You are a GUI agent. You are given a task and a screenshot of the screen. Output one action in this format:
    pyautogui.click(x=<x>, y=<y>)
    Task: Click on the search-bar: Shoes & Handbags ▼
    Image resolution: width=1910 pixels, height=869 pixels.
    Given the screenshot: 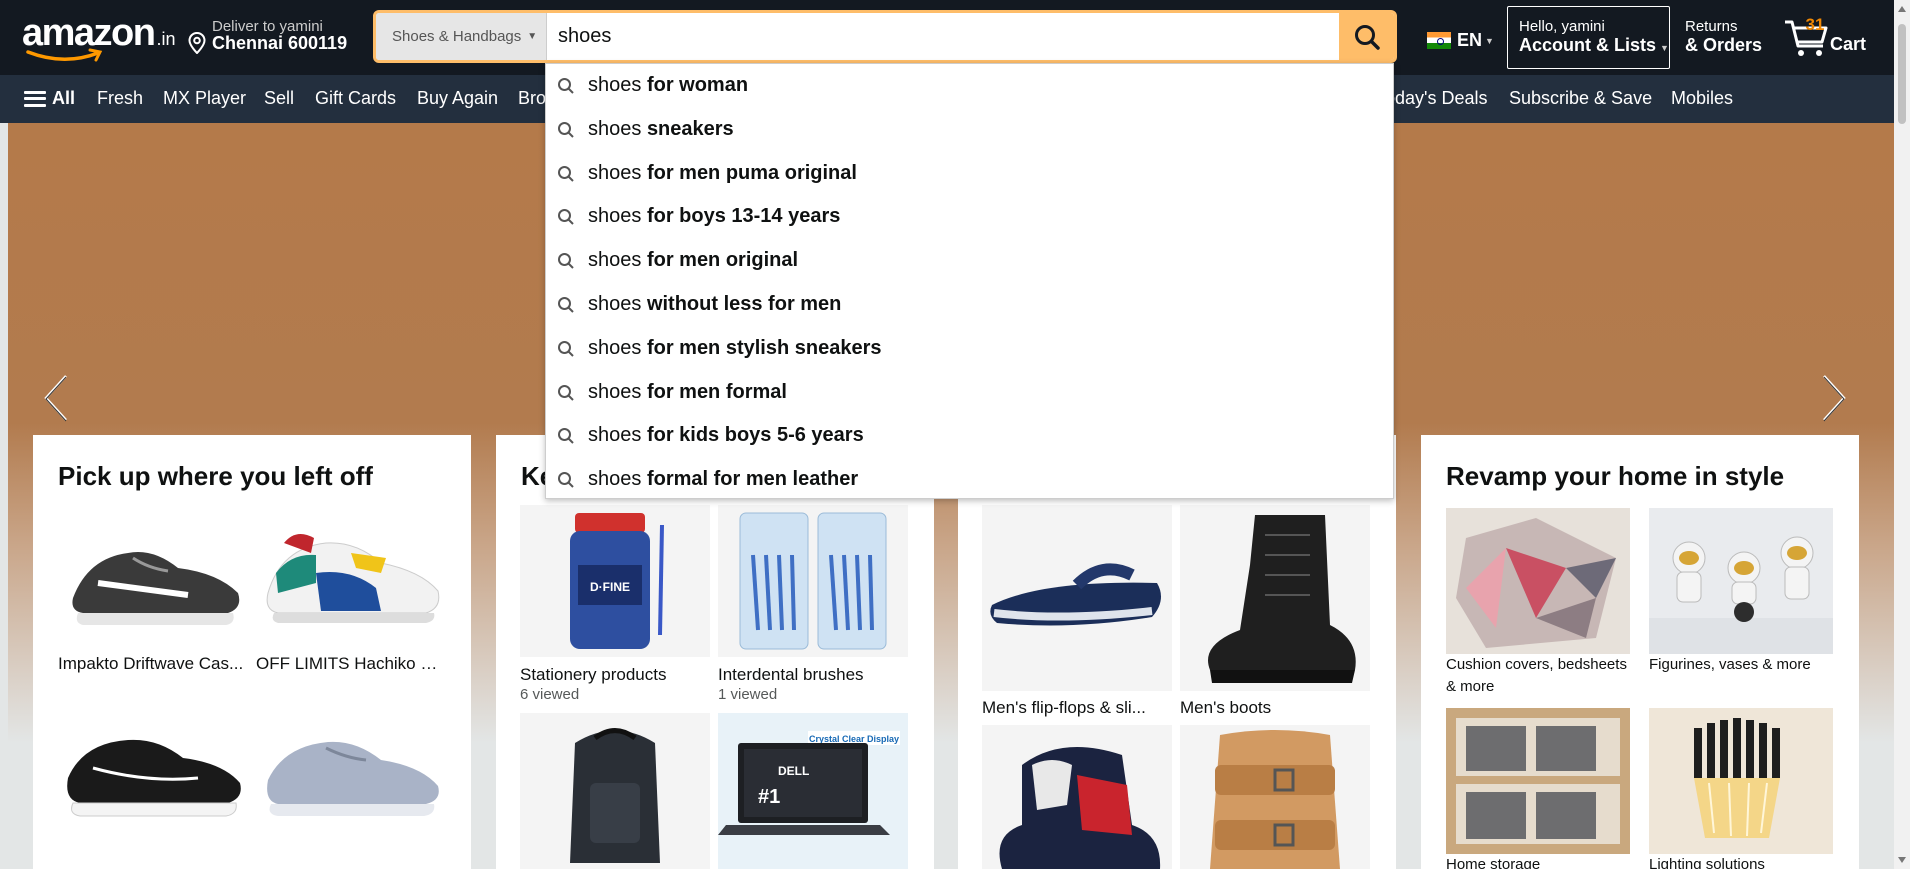 What is the action you would take?
    pyautogui.click(x=885, y=36)
    